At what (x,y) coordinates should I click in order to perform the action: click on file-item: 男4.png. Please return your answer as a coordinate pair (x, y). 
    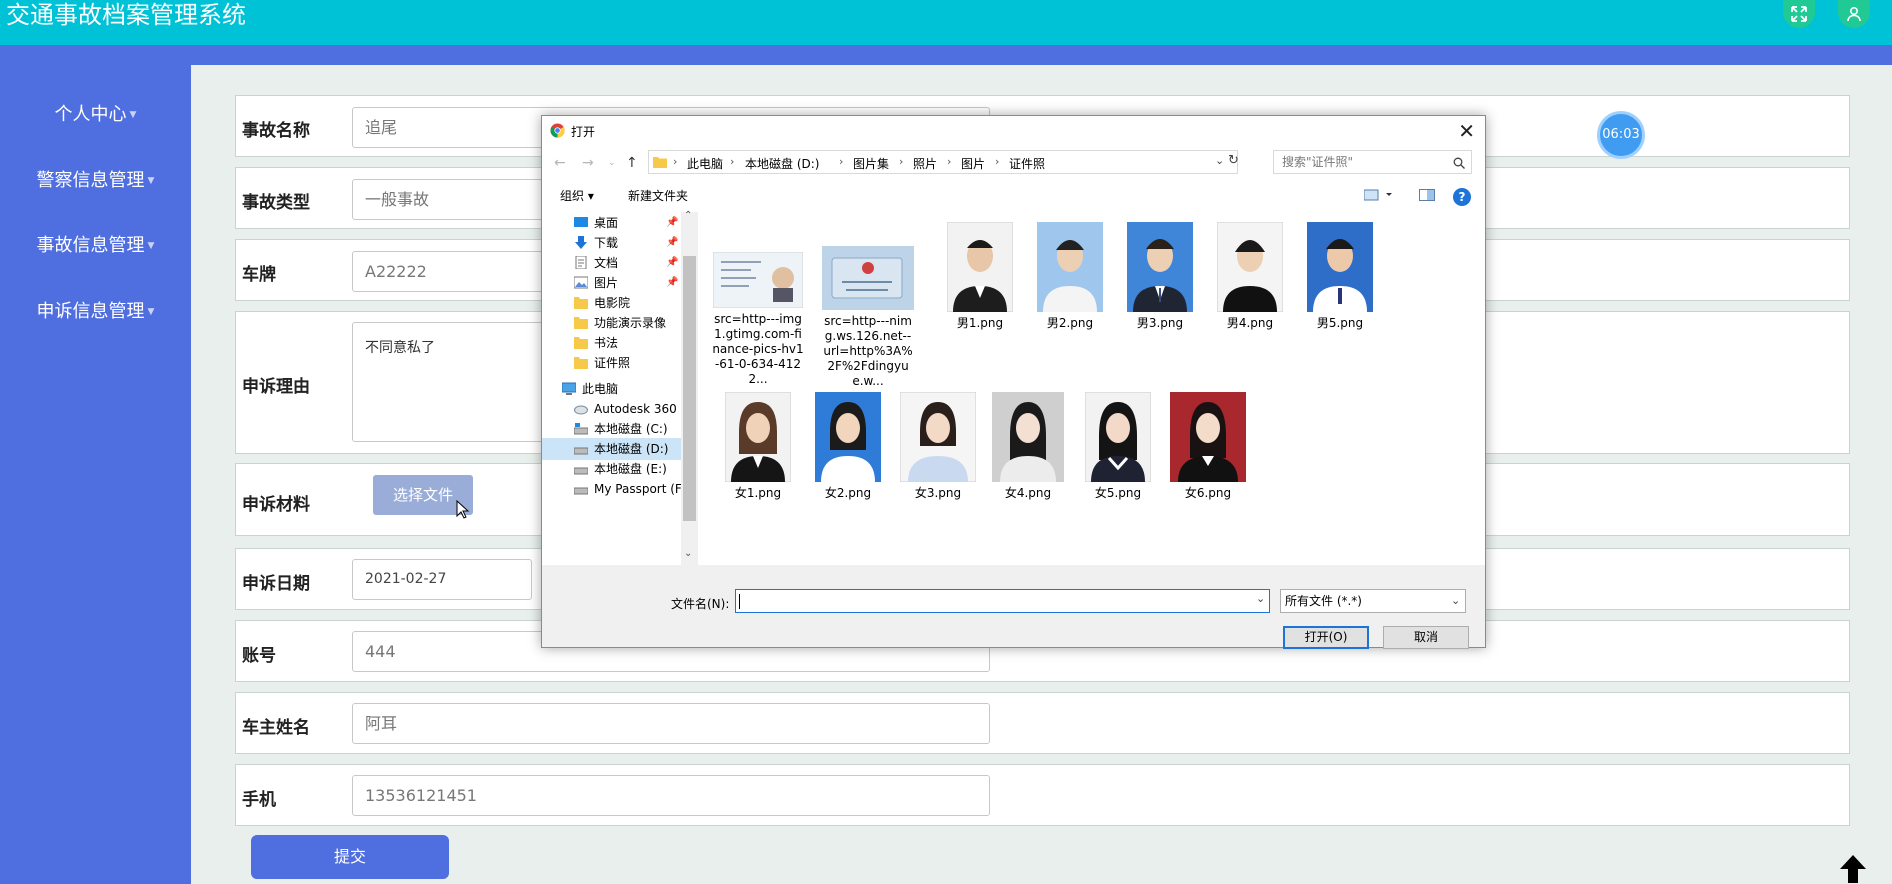
    Looking at the image, I should click on (1250, 276).